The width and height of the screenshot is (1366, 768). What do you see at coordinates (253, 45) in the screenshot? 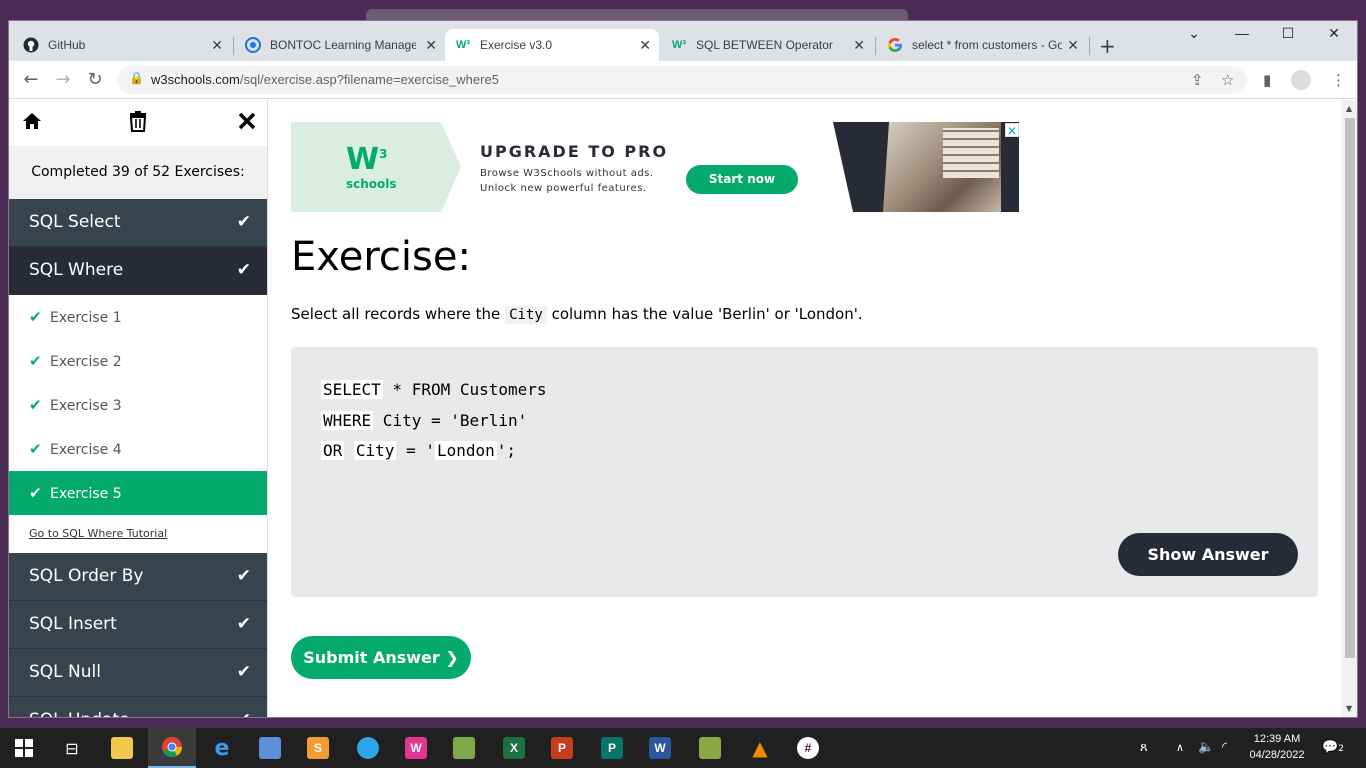
I see `moodle-icon` at bounding box center [253, 45].